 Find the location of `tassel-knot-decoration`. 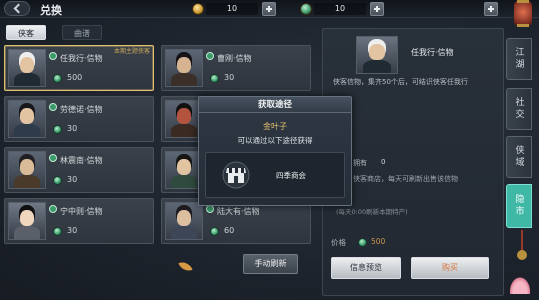

tassel-knot-decoration is located at coordinates (522, 255).